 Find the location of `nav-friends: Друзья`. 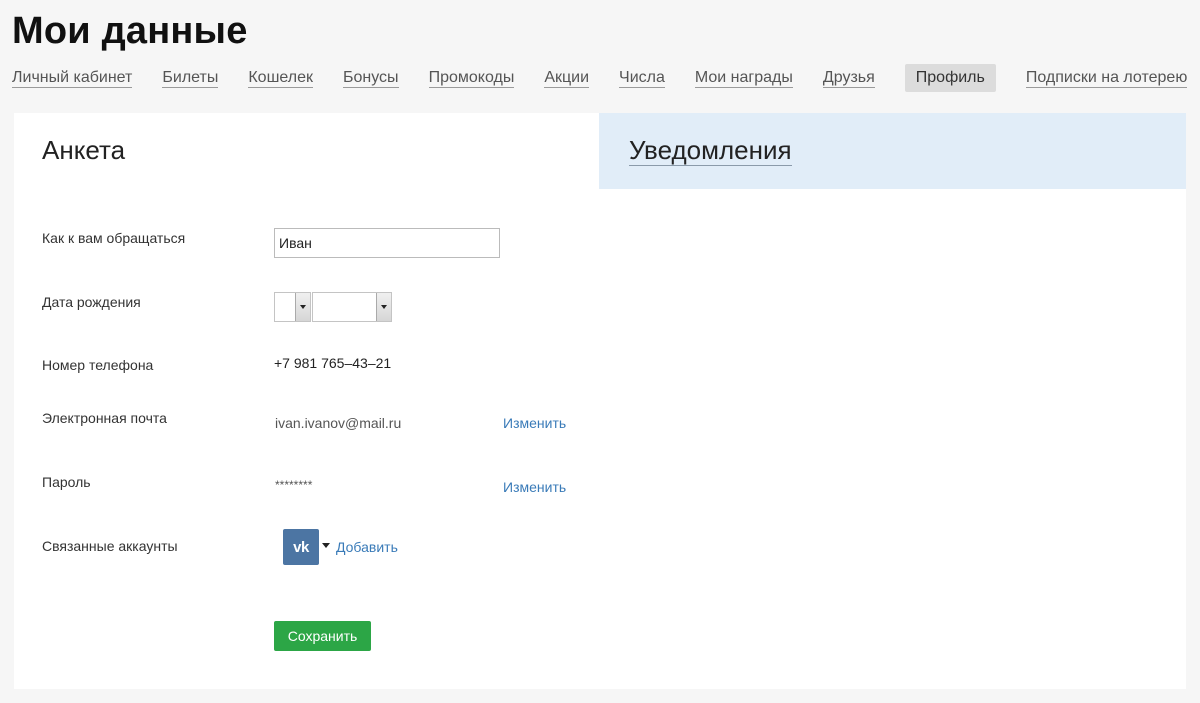

nav-friends: Друзья is located at coordinates (848, 78).